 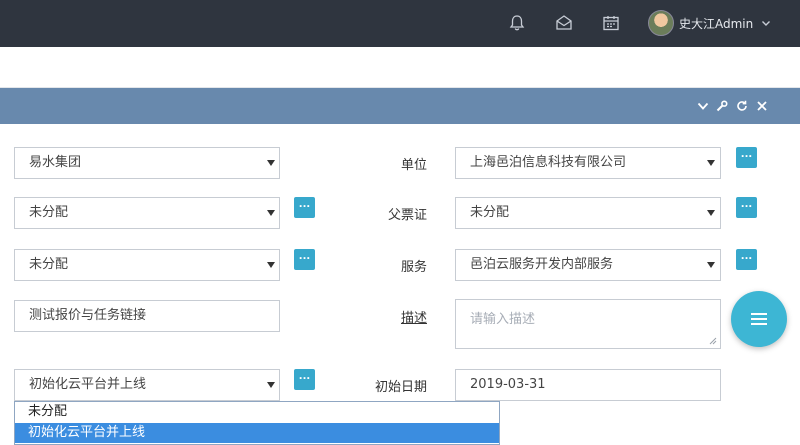 I want to click on parent-ticket-select: 未分配, so click(x=588, y=213).